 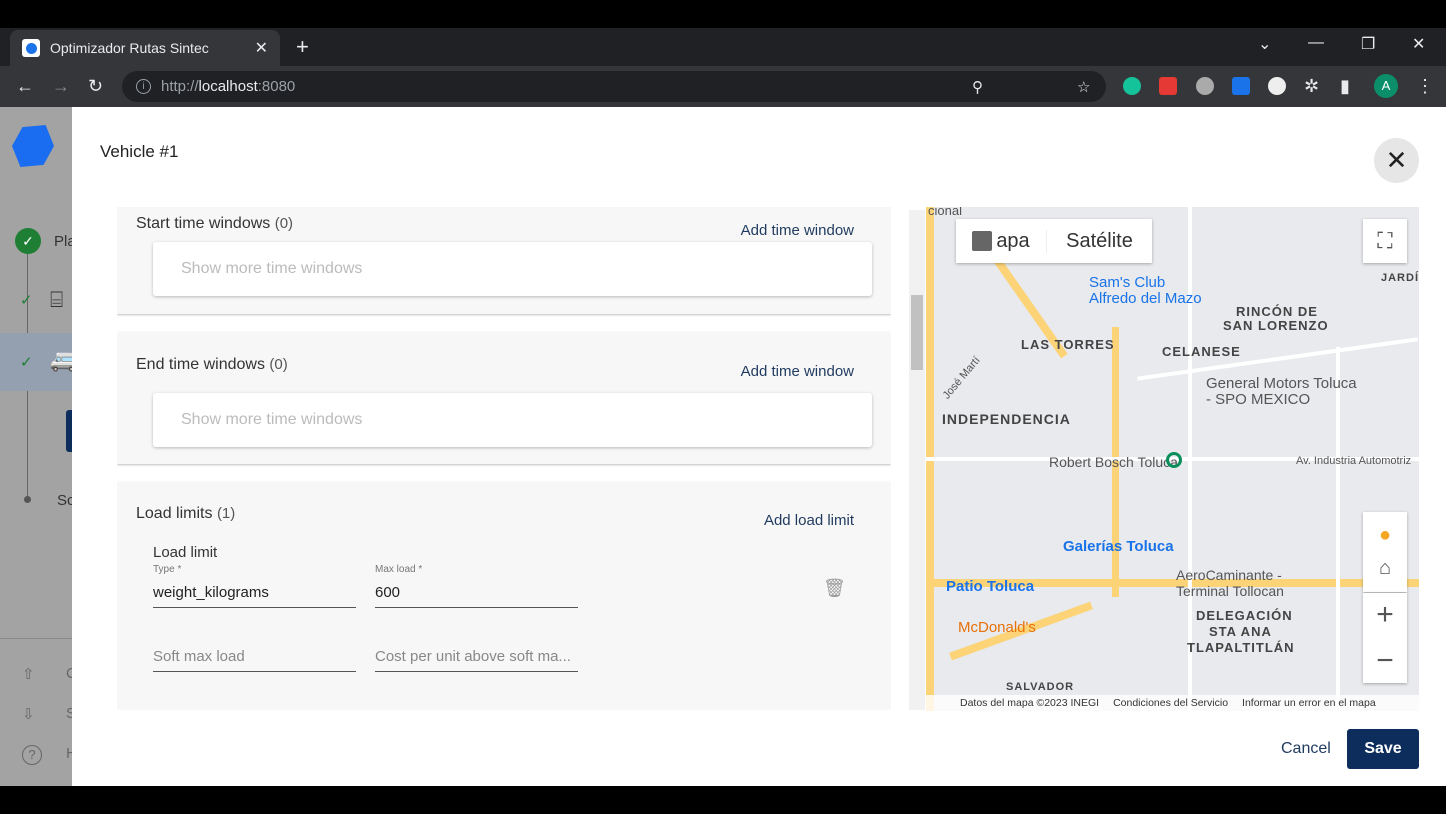 What do you see at coordinates (1099, 241) in the screenshot?
I see `map-type-satellite-button: Satélite` at bounding box center [1099, 241].